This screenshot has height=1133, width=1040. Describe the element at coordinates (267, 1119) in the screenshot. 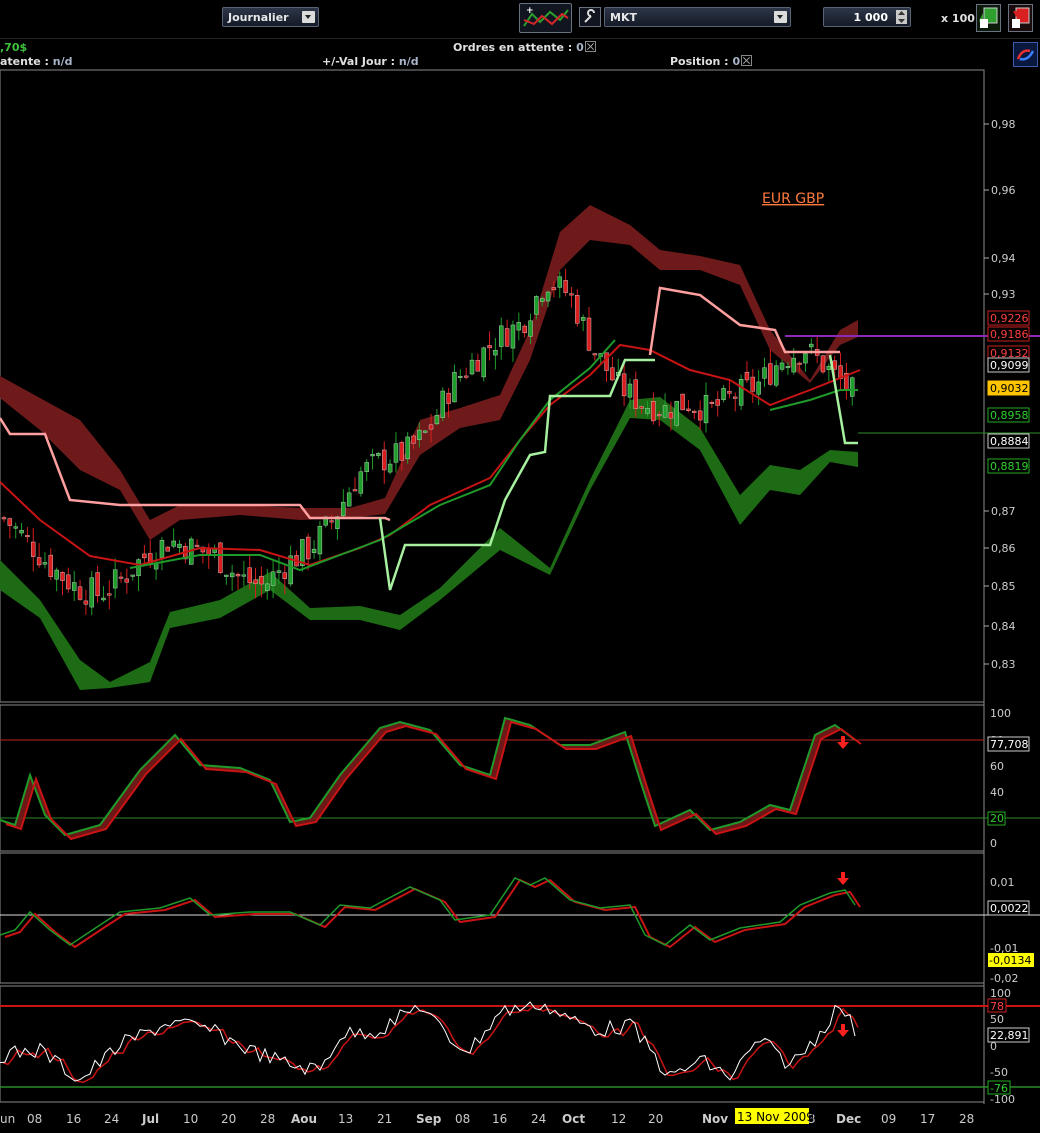

I see `x-axis-label: 28` at that location.